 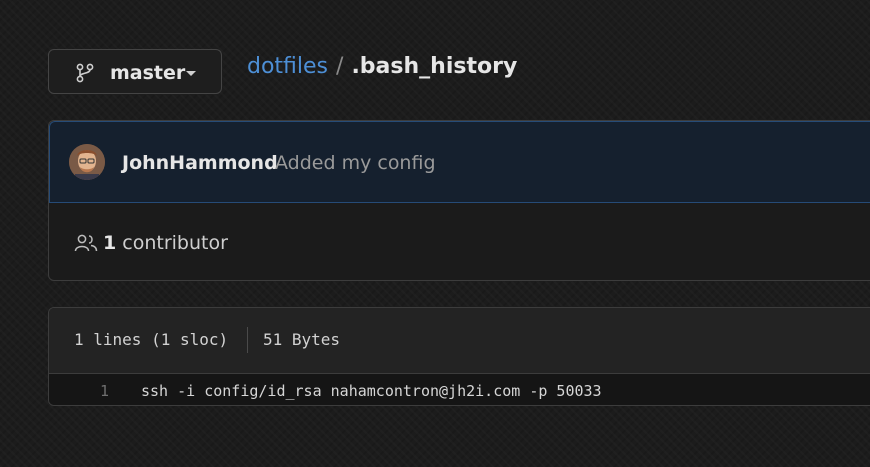 What do you see at coordinates (110, 243) in the screenshot?
I see `contributor-count: 1` at bounding box center [110, 243].